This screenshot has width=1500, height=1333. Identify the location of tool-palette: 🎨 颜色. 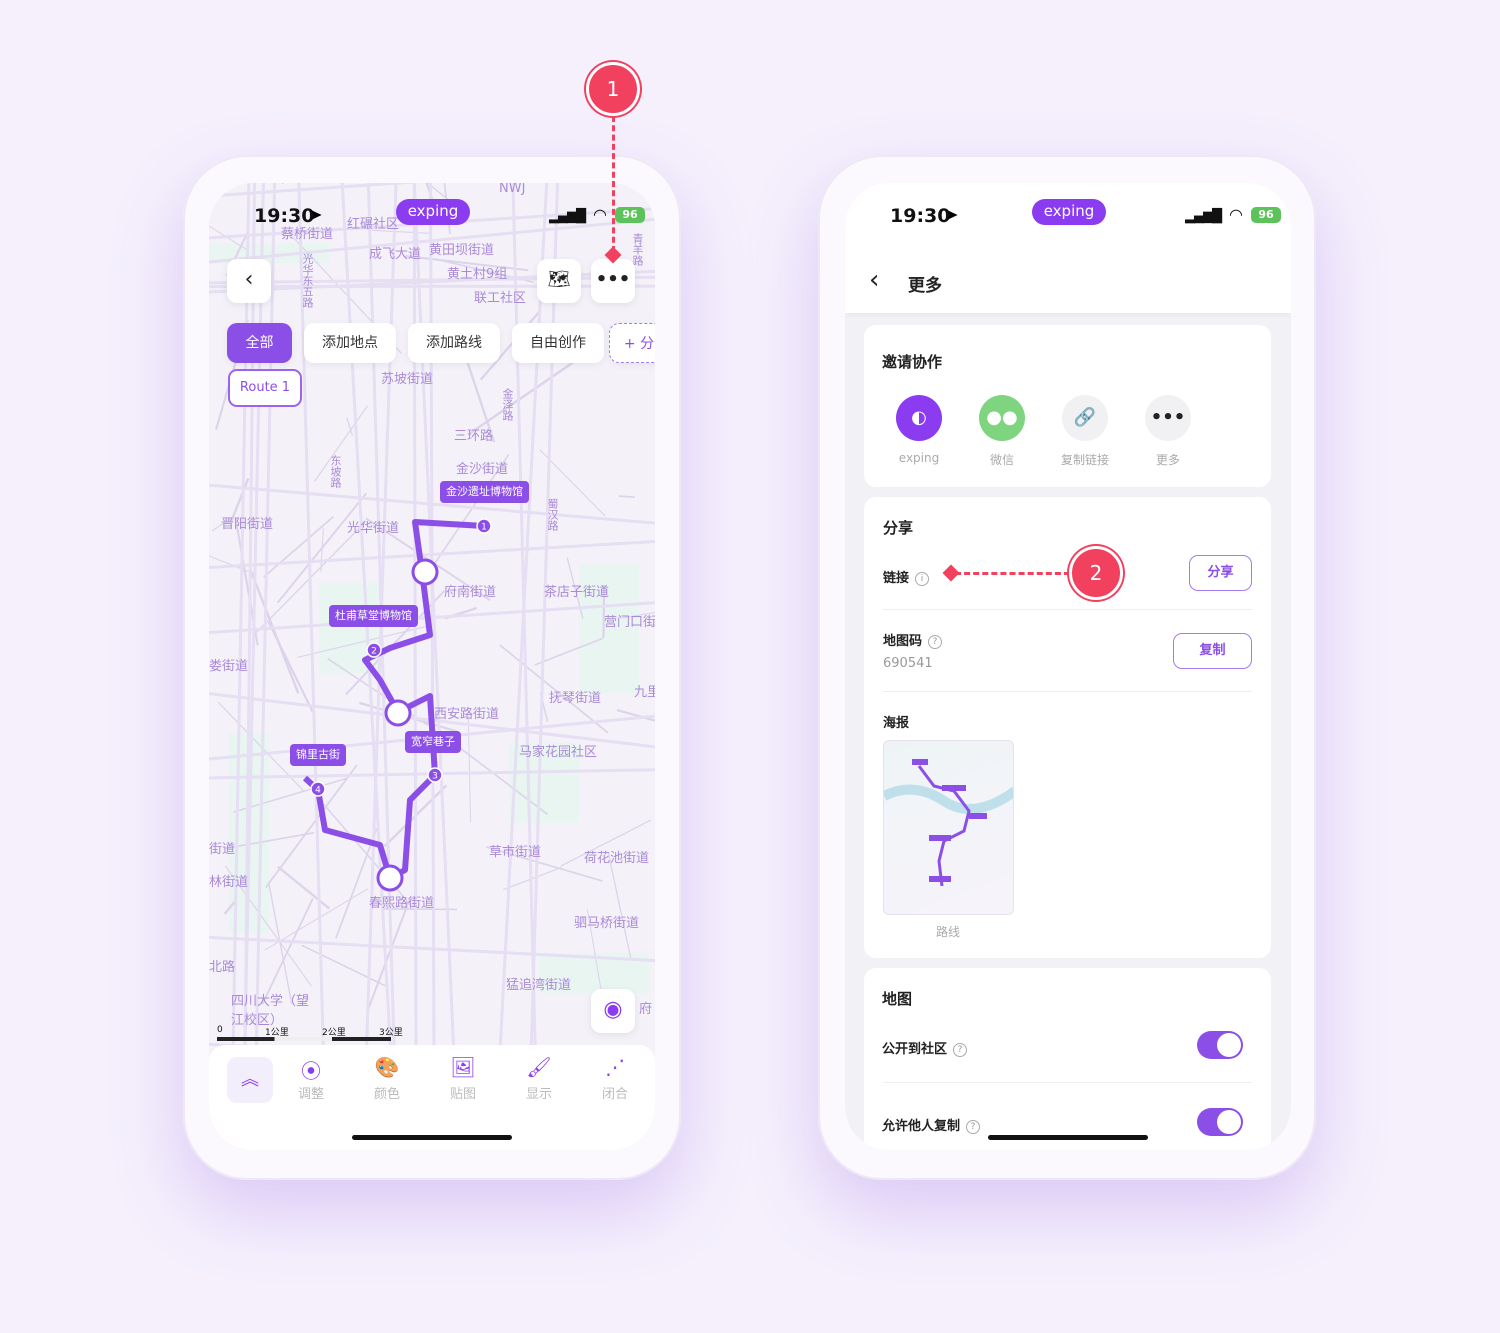
(387, 1078).